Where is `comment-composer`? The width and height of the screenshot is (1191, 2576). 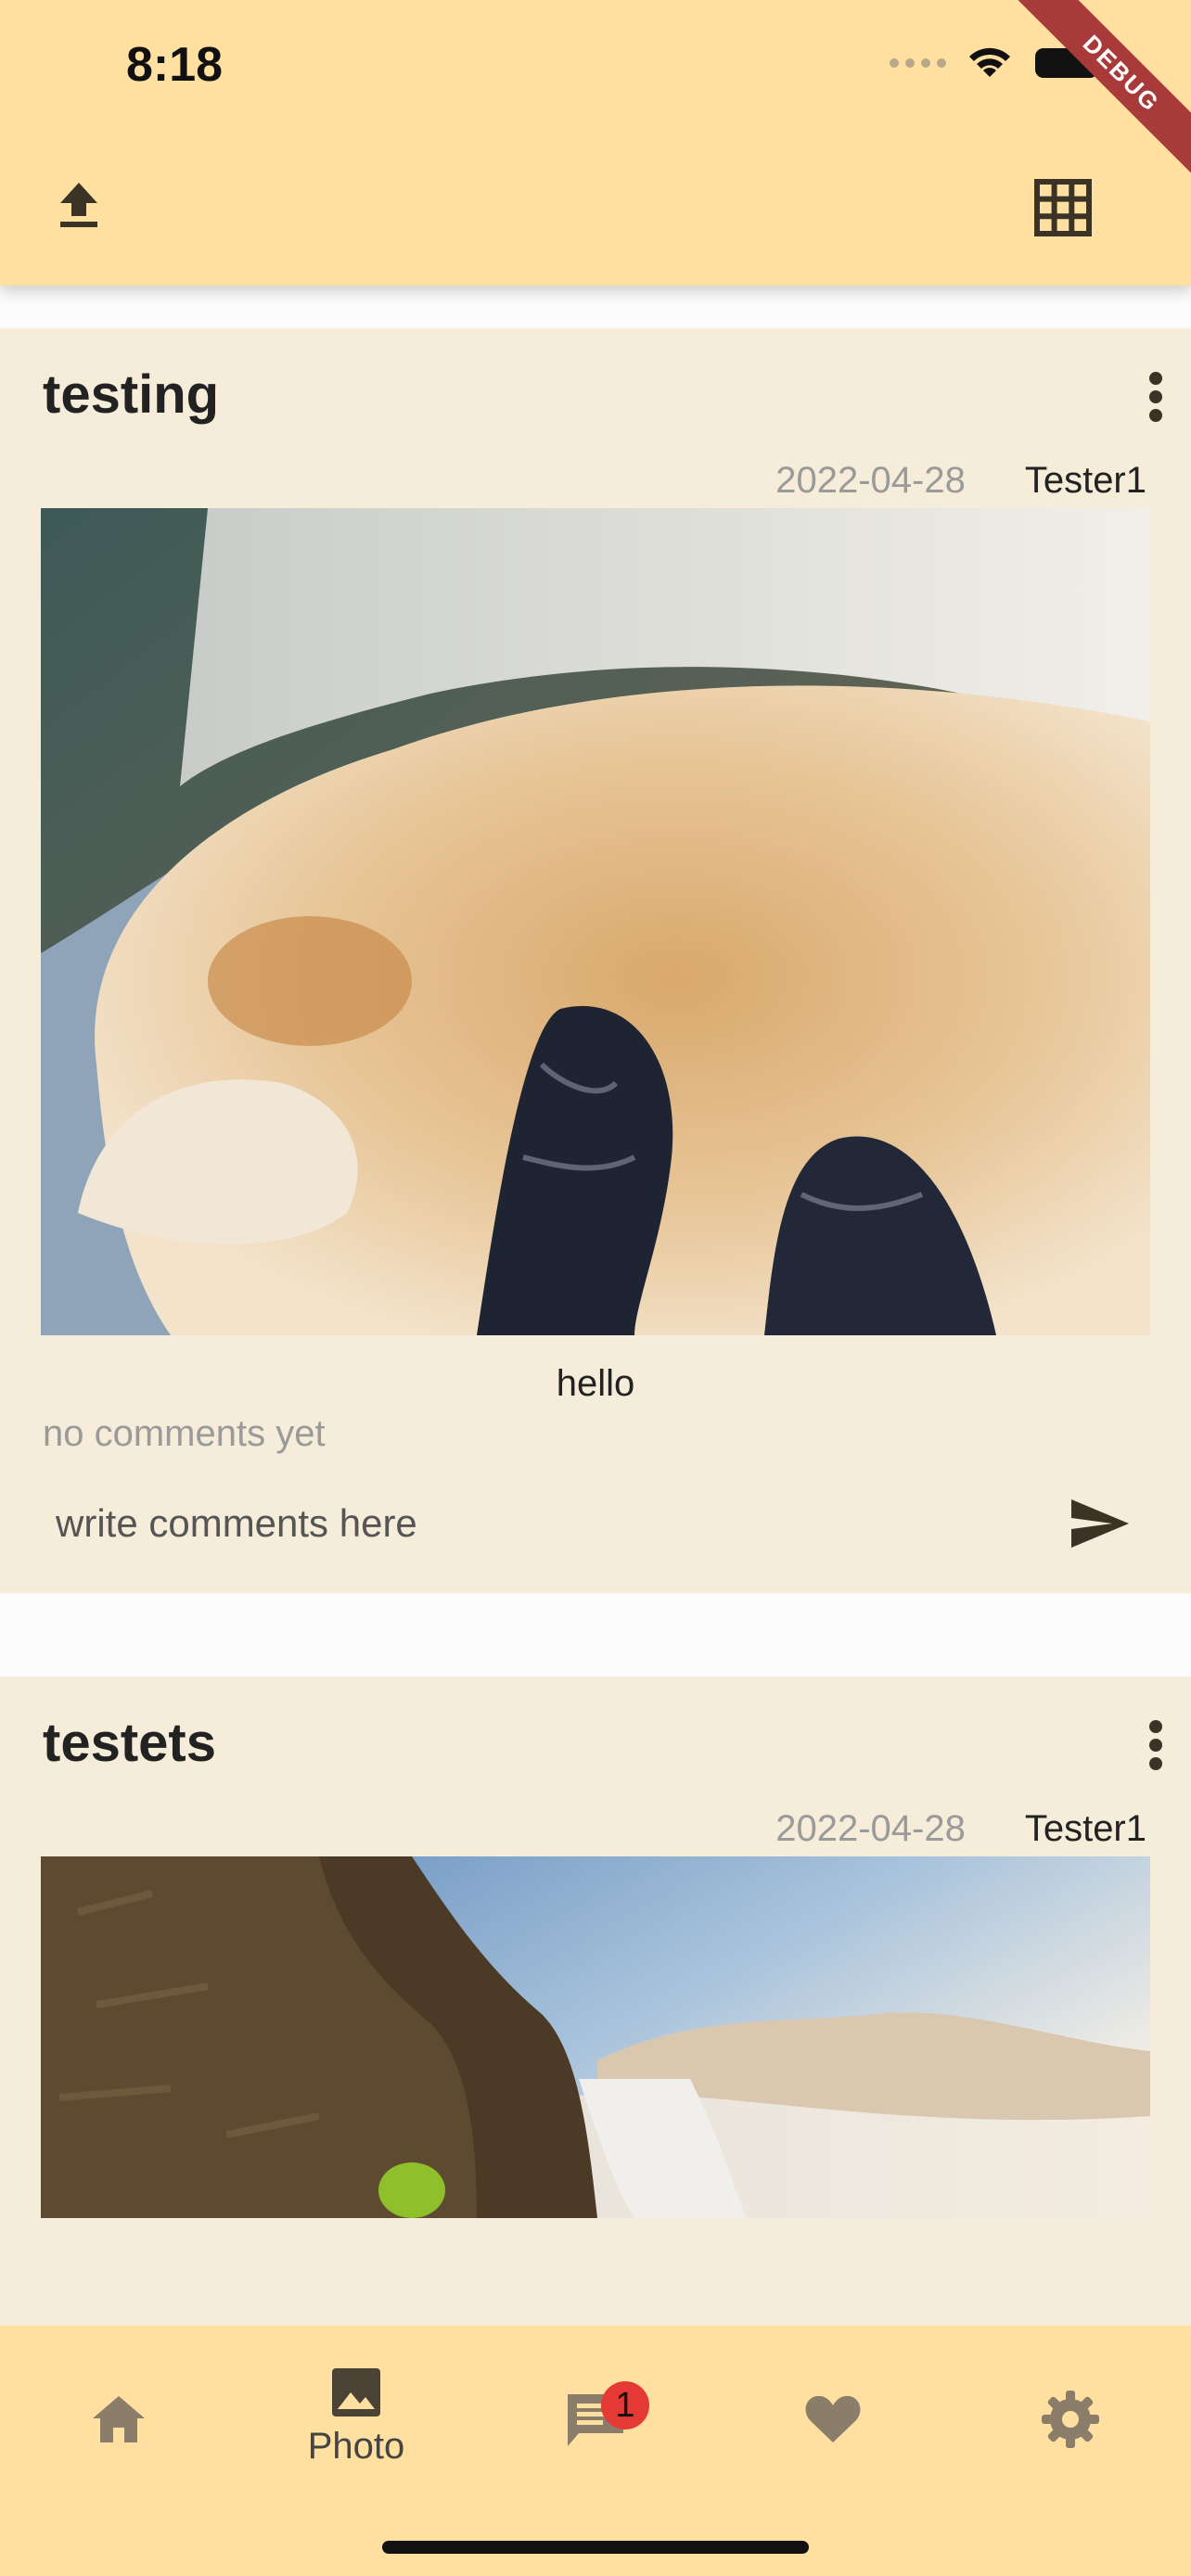 comment-composer is located at coordinates (595, 1524).